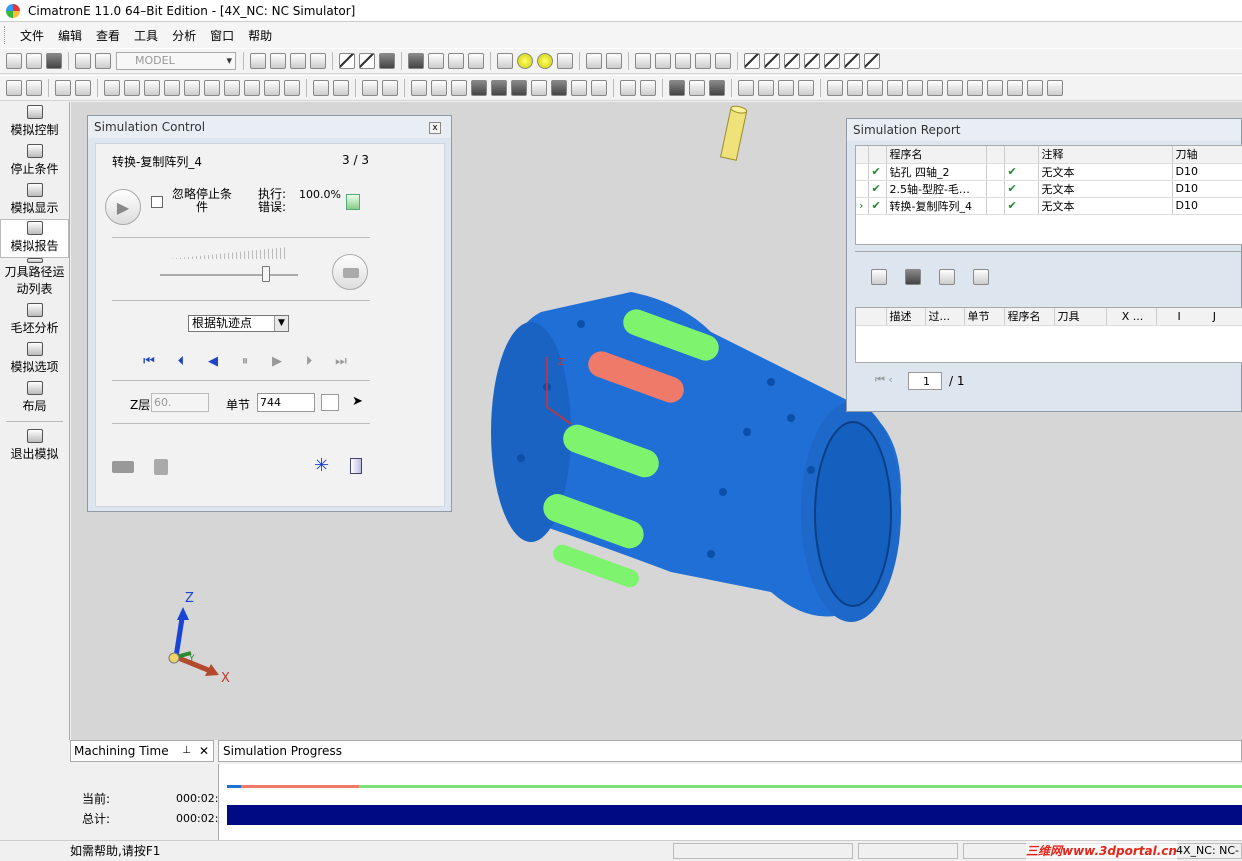  I want to click on surface-icon, so click(677, 88).